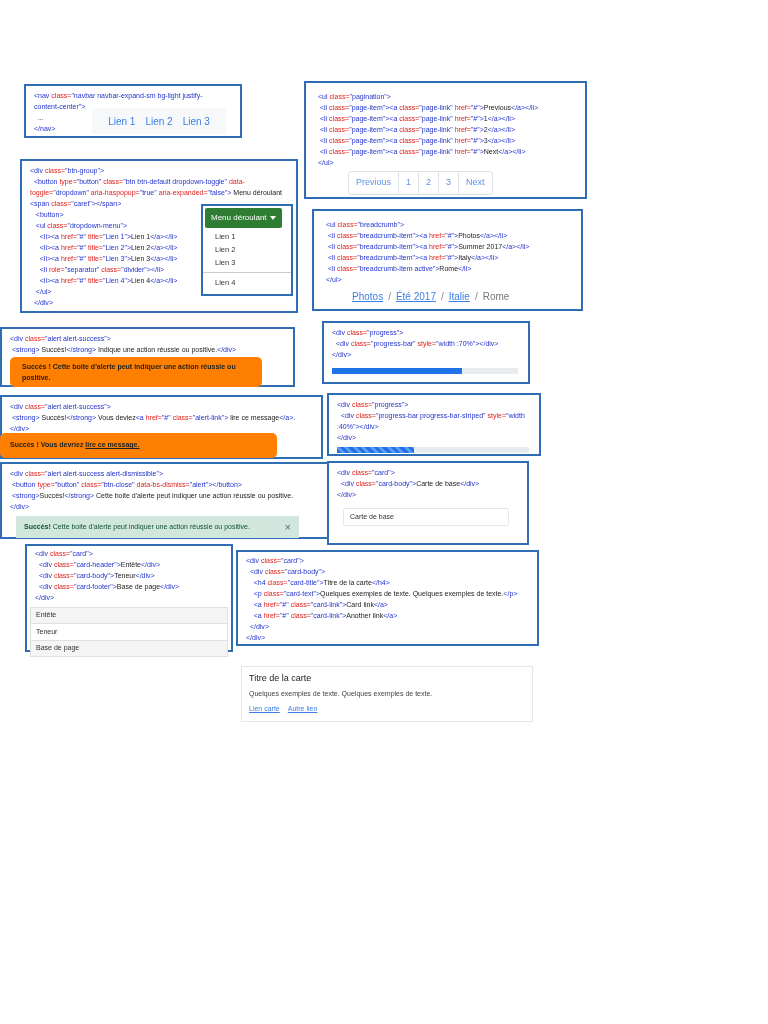  Describe the element at coordinates (281, 678) in the screenshot. I see `card-title: Titre de la carte` at that location.